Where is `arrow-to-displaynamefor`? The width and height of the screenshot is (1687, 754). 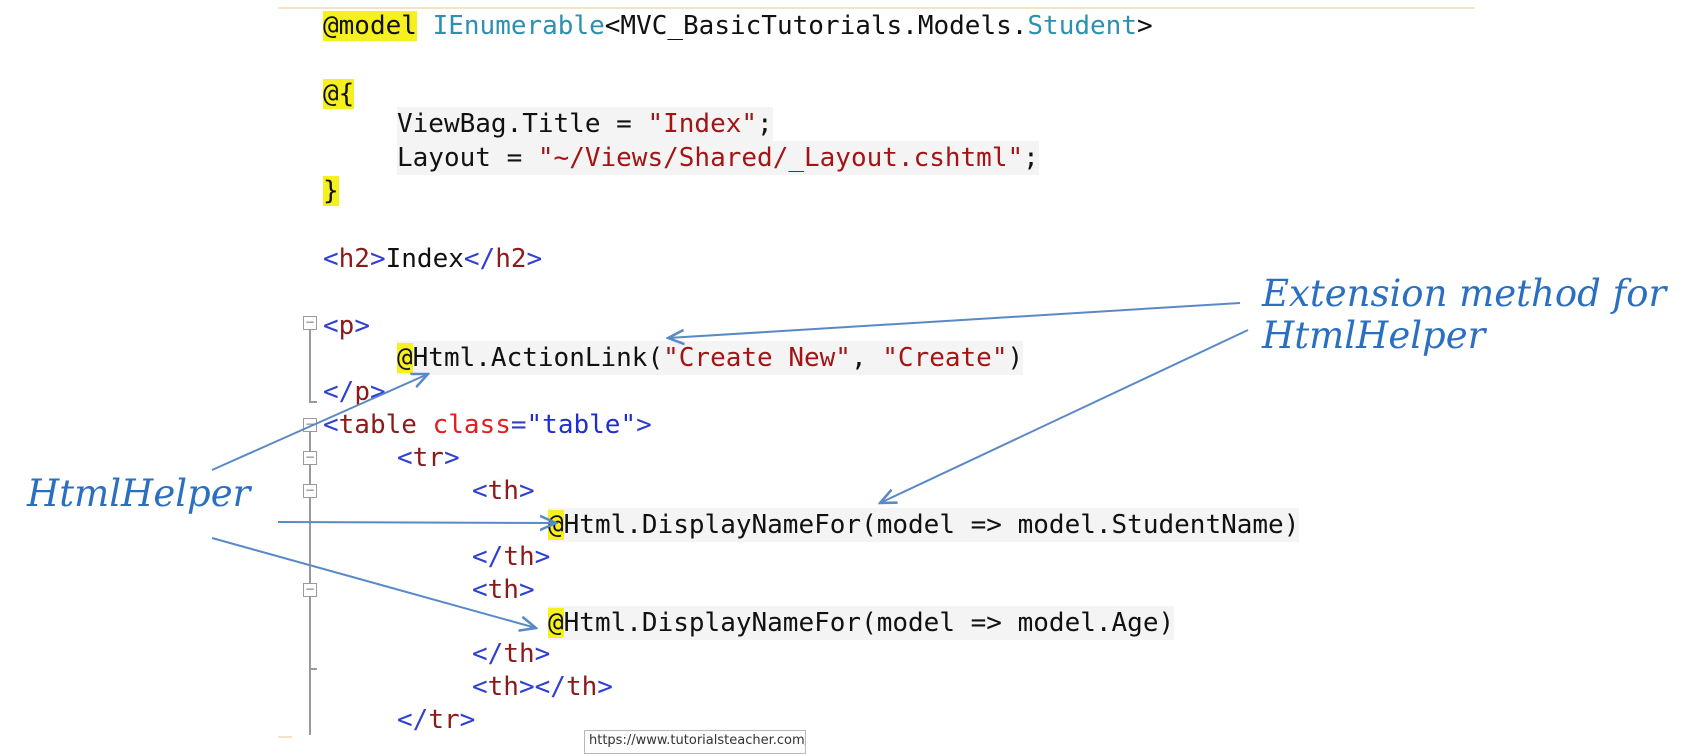
arrow-to-displaynamefor is located at coordinates (1064, 416).